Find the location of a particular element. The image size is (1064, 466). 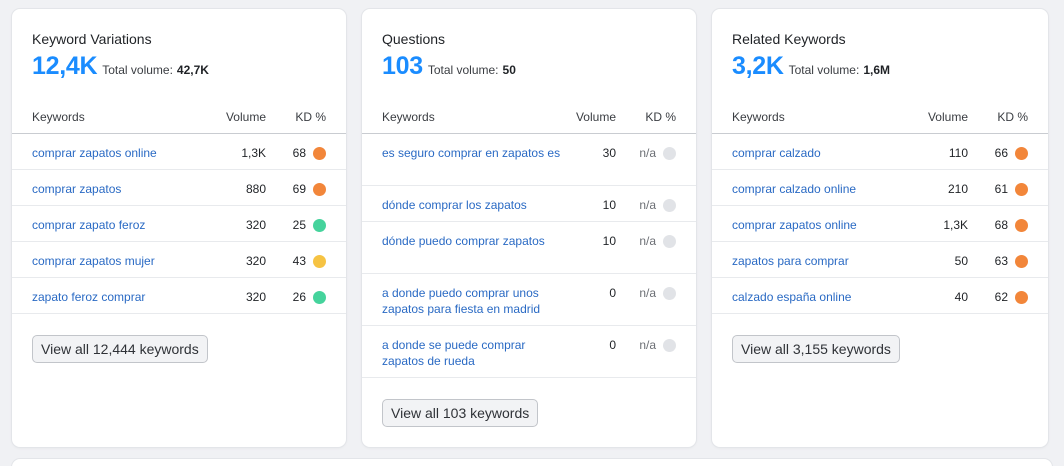

table-row: comprar calzado online 210 61 is located at coordinates (880, 188).